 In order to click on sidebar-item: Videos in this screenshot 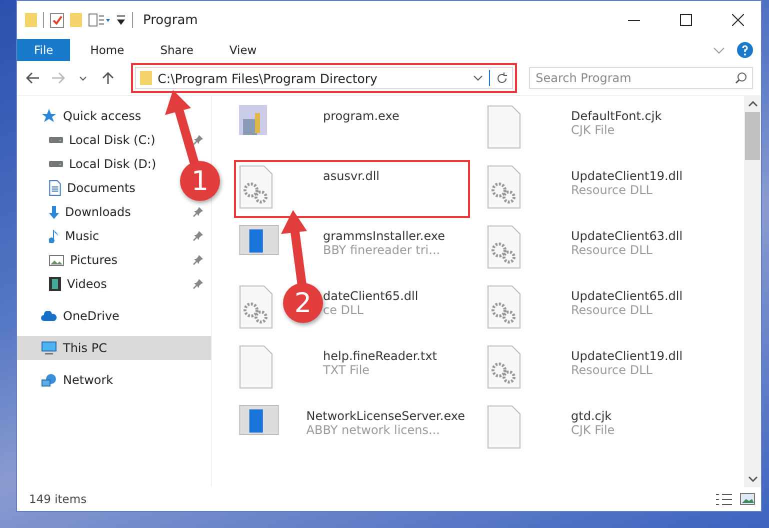, I will do `click(65, 284)`.